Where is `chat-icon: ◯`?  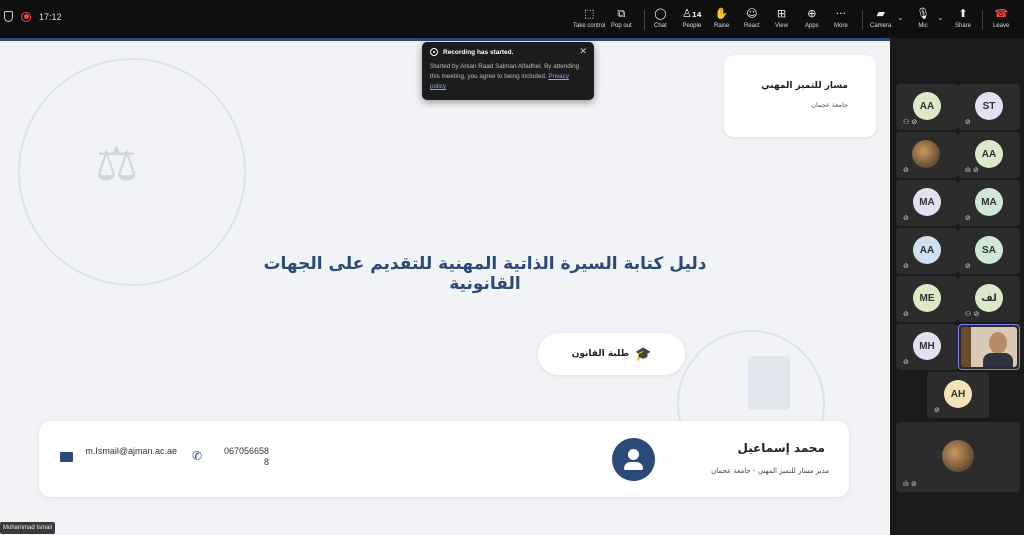
chat-icon: ◯ is located at coordinates (660, 13).